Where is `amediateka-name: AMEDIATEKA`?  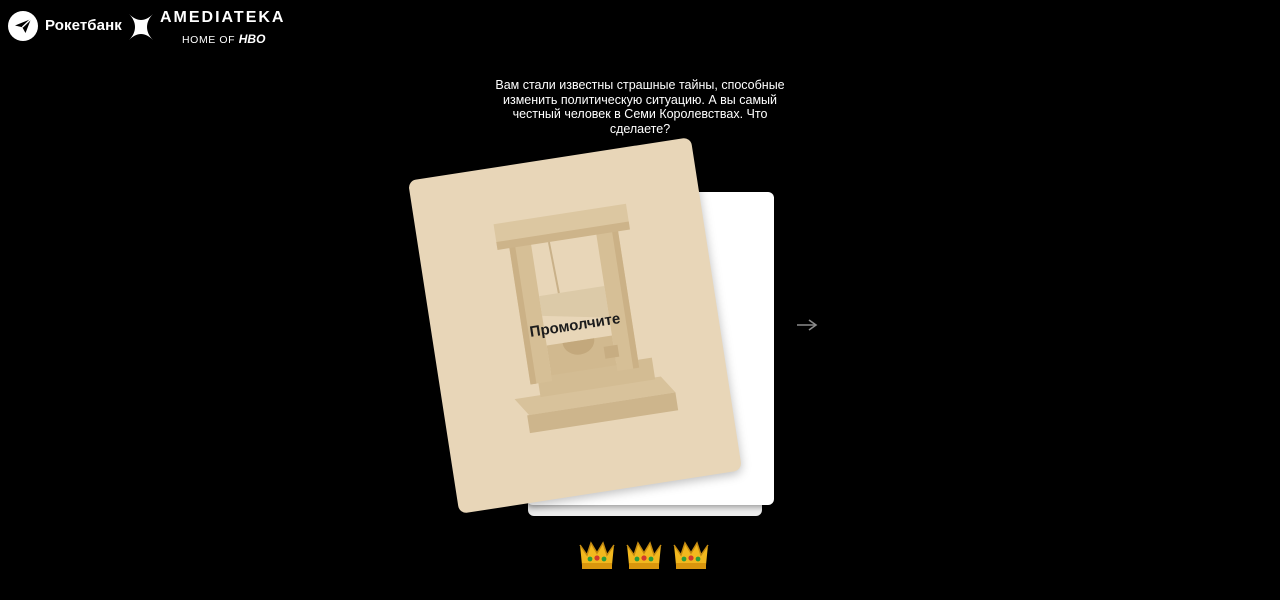 amediateka-name: AMEDIATEKA is located at coordinates (223, 17).